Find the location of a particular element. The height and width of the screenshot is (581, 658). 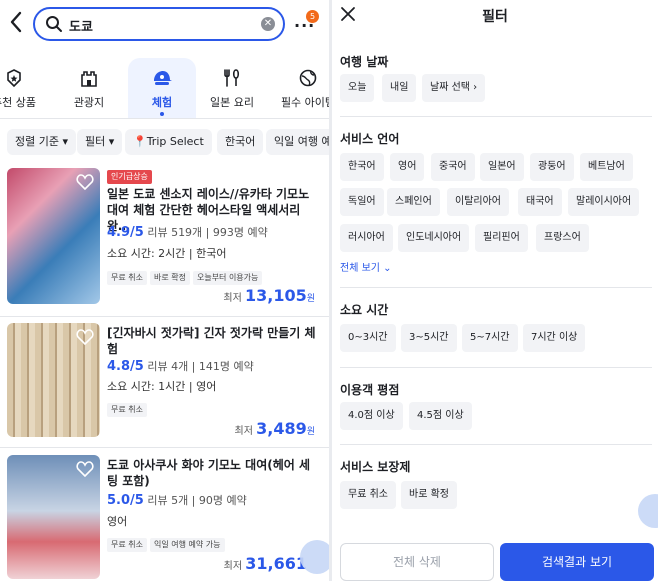

chip-label: 한국어 is located at coordinates (240, 141).